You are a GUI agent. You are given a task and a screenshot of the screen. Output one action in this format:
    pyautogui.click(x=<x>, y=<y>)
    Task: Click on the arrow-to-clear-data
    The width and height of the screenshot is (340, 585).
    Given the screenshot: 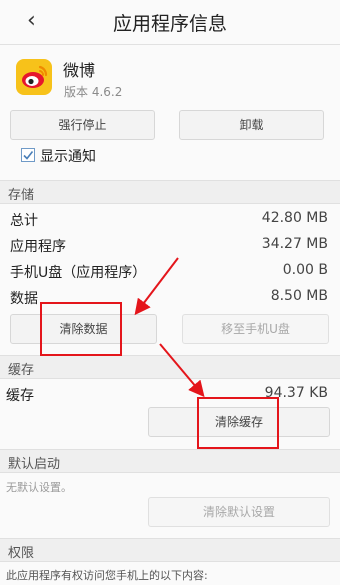 What is the action you would take?
    pyautogui.click(x=156, y=286)
    